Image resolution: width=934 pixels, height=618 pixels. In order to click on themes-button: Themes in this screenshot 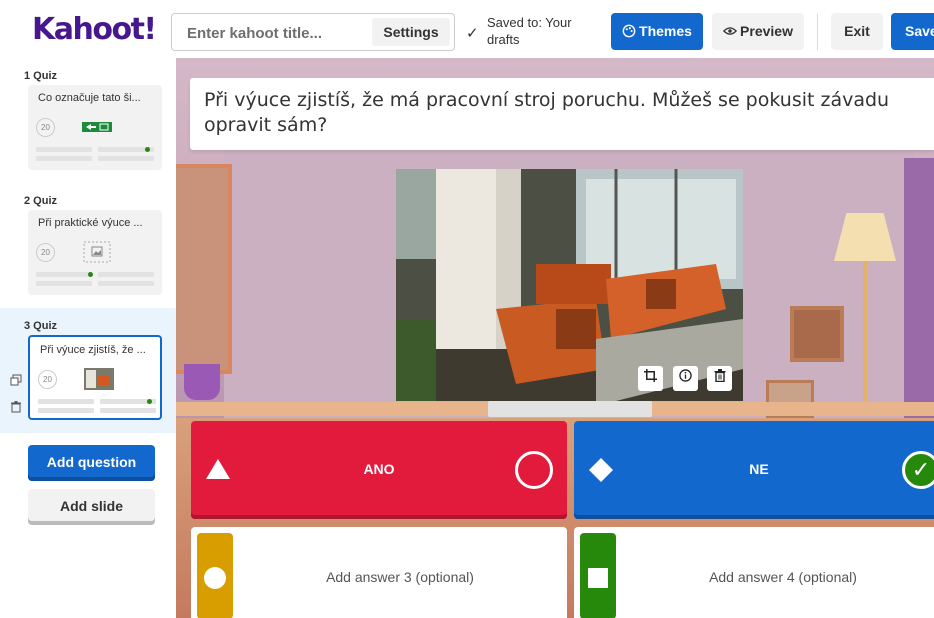, I will do `click(657, 31)`.